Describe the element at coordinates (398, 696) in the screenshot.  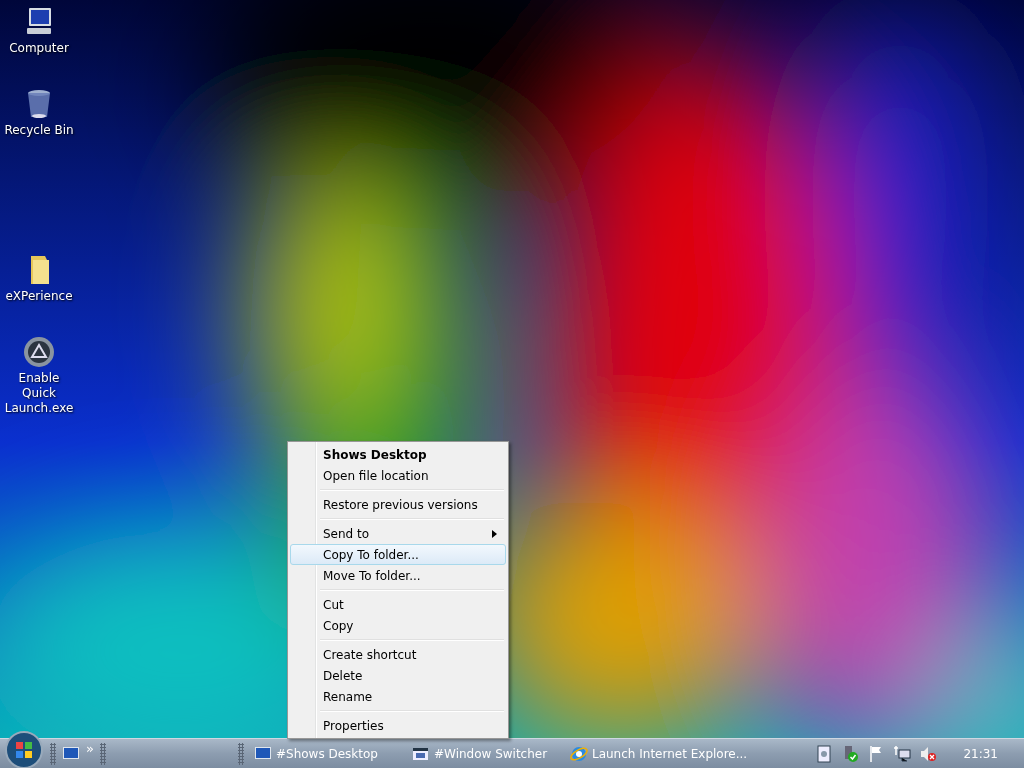
I see `menu-item: Rename` at that location.